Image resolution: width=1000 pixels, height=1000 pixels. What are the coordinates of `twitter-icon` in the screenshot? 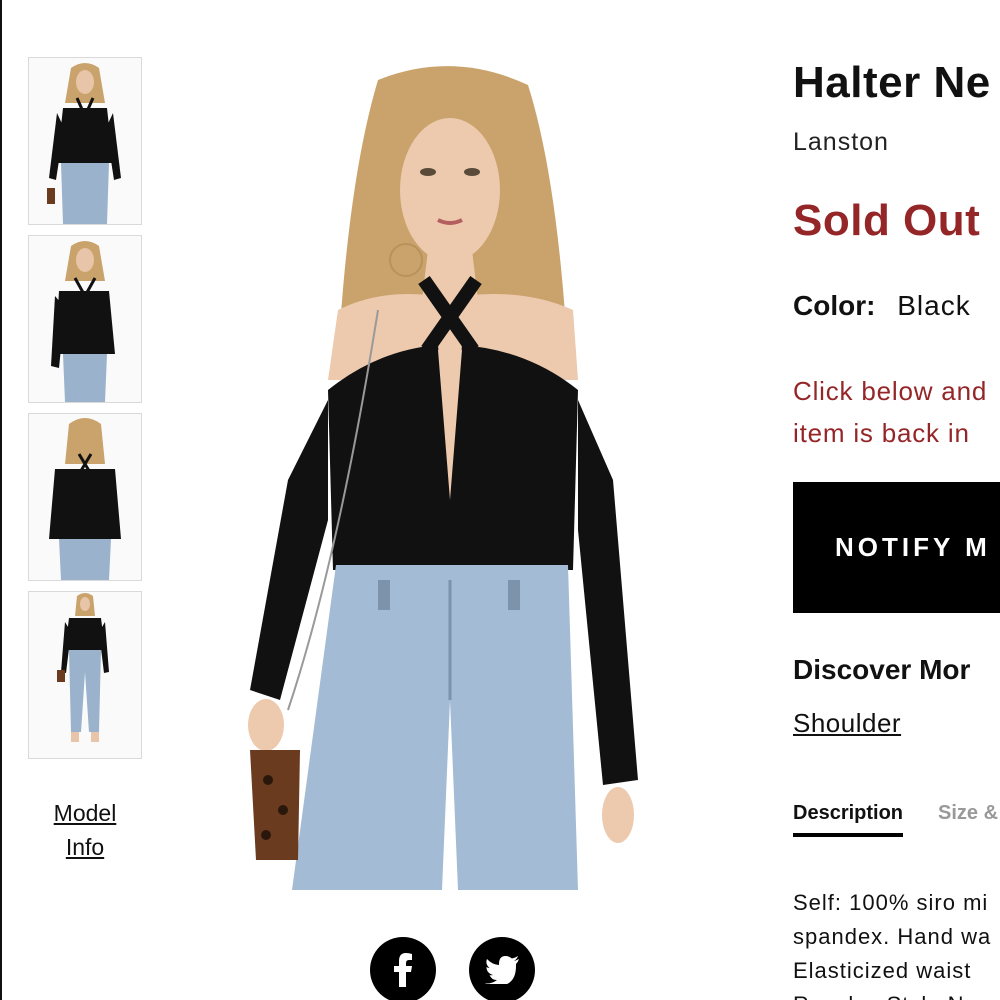 It's located at (502, 970).